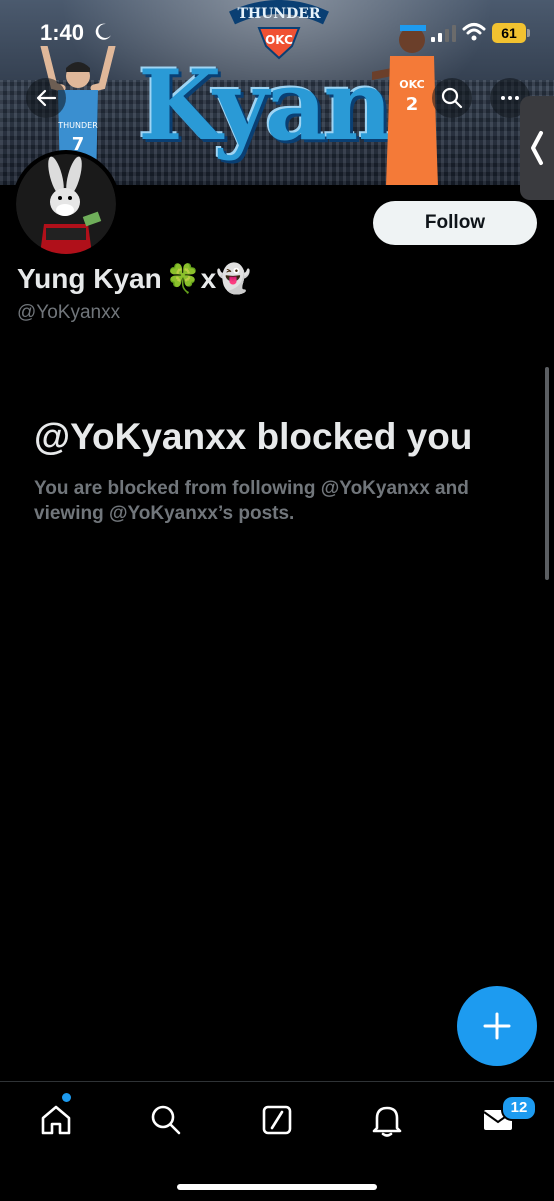 The image size is (554, 1201). What do you see at coordinates (474, 32) in the screenshot?
I see `wifi-icon` at bounding box center [474, 32].